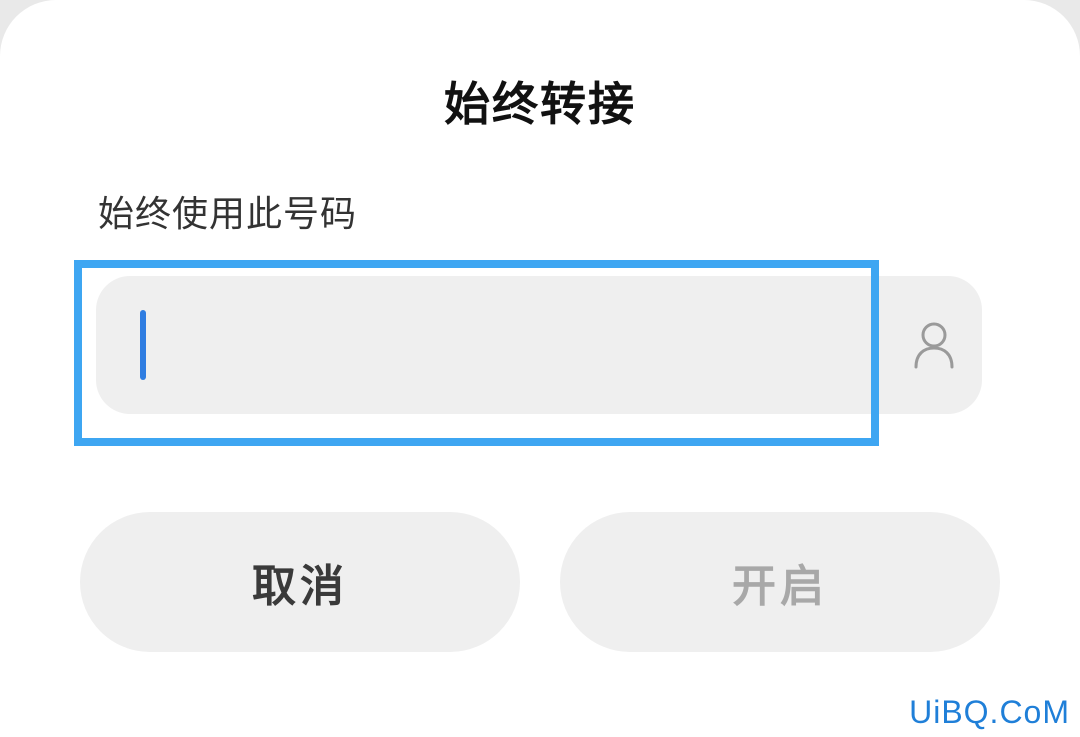 This screenshot has height=737, width=1080. I want to click on dialog-title: 始终转接, so click(540, 104).